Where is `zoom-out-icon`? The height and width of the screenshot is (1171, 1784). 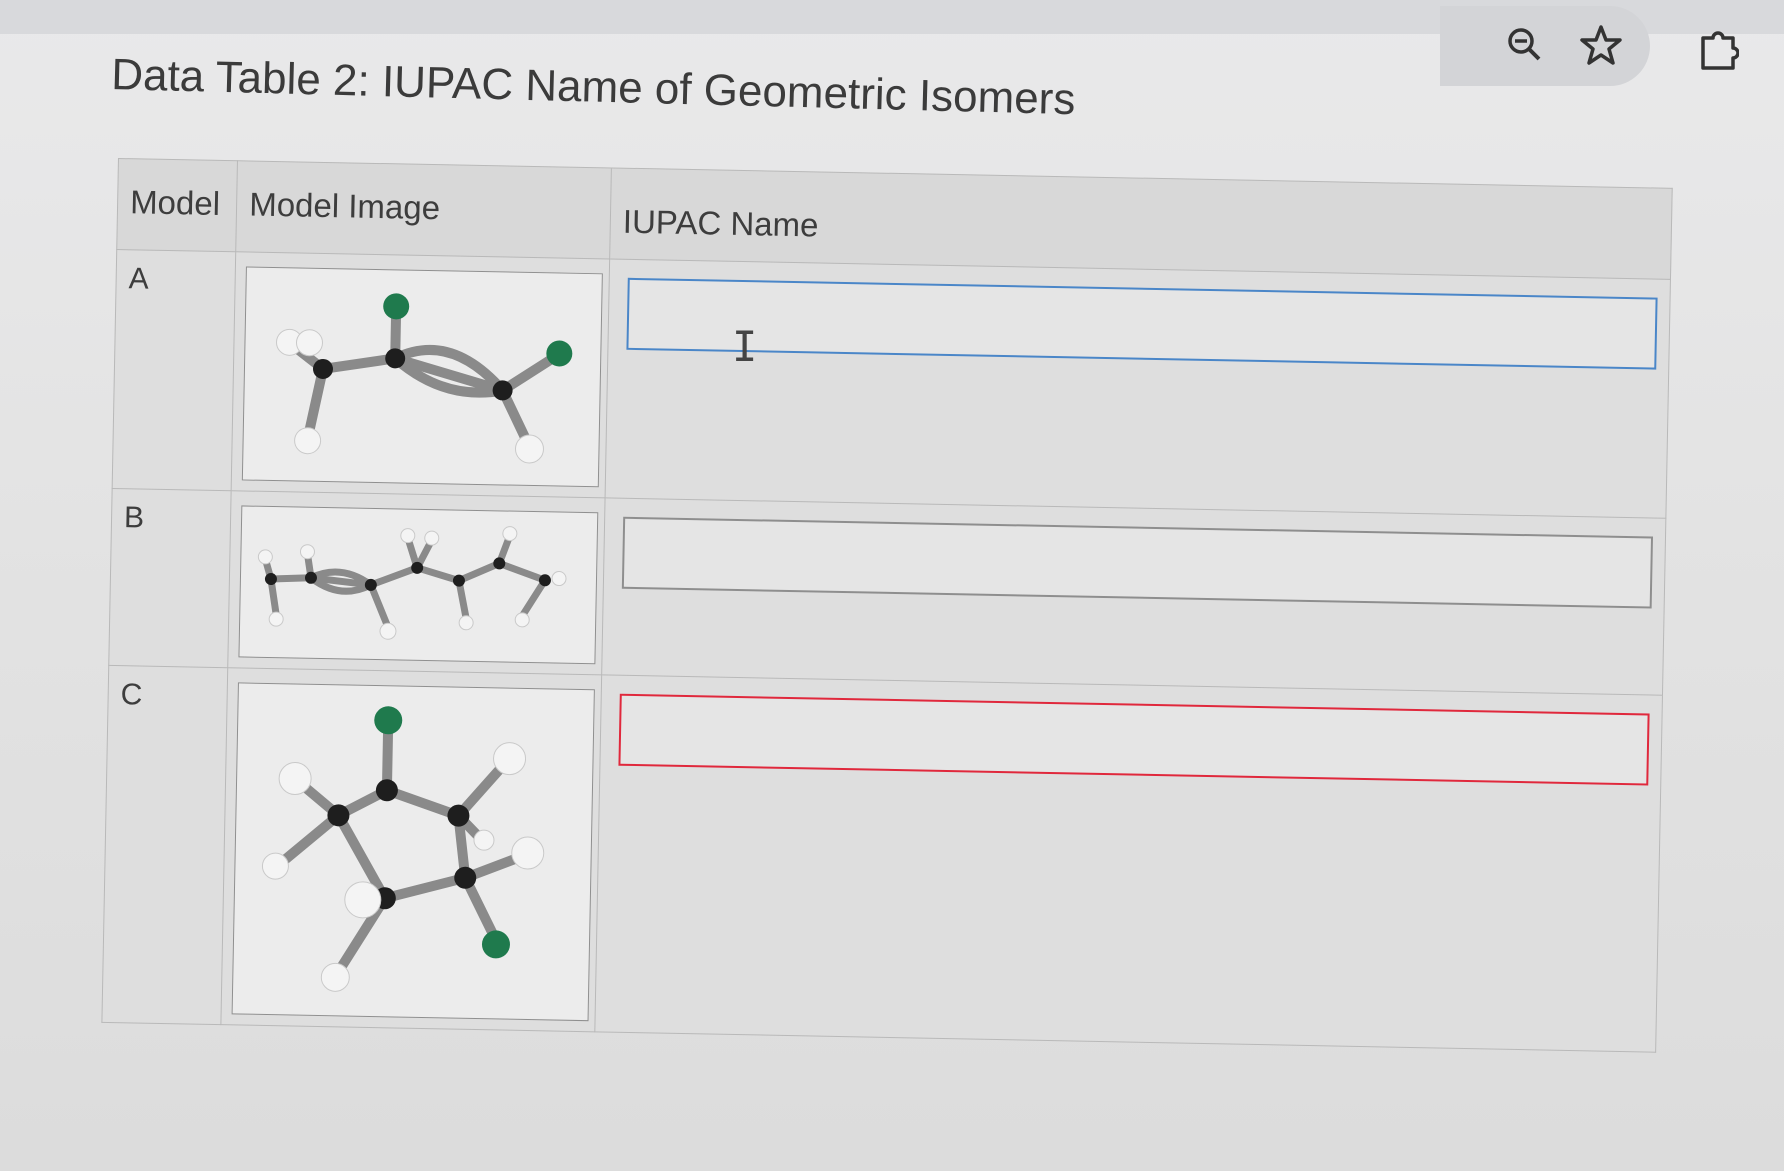
zoom-out-icon is located at coordinates (1525, 47).